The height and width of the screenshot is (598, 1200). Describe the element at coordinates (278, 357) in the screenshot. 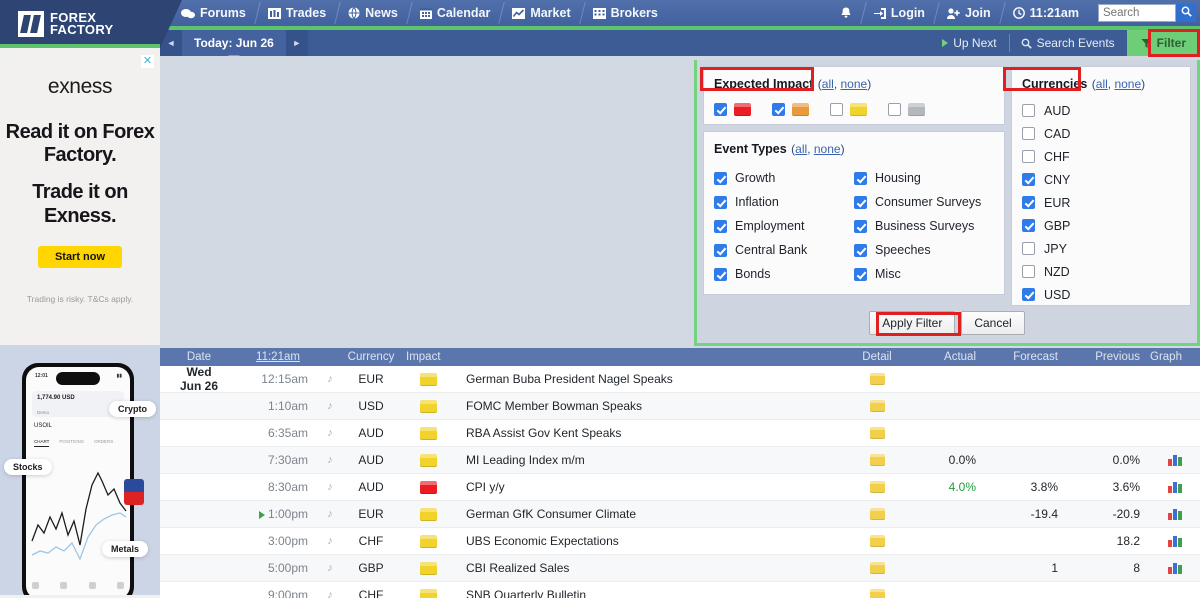

I see `header-time: 11:21am` at that location.